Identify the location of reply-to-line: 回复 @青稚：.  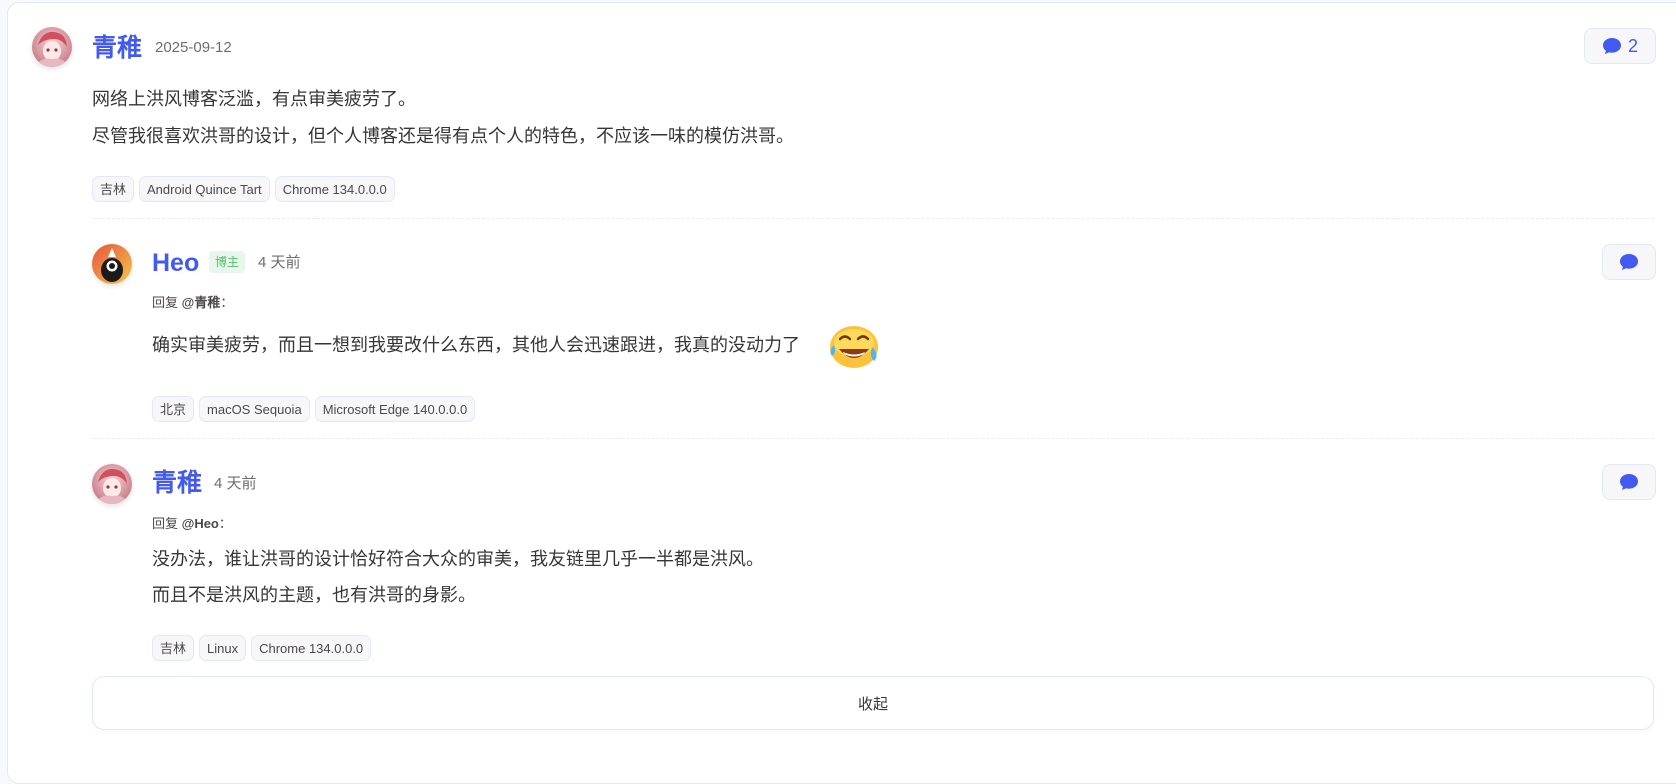
(192, 303).